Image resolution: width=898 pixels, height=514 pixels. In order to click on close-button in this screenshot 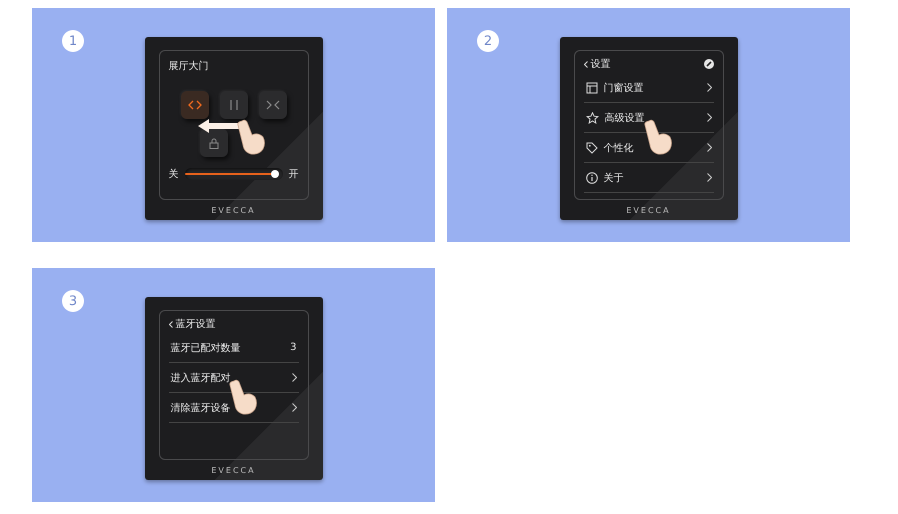, I will do `click(272, 105)`.